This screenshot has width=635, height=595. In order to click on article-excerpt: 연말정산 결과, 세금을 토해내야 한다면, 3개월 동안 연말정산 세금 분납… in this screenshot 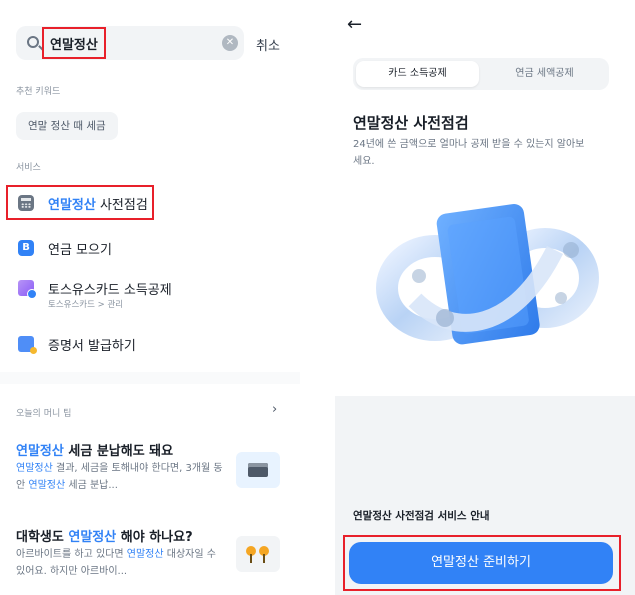, I will do `click(122, 477)`.